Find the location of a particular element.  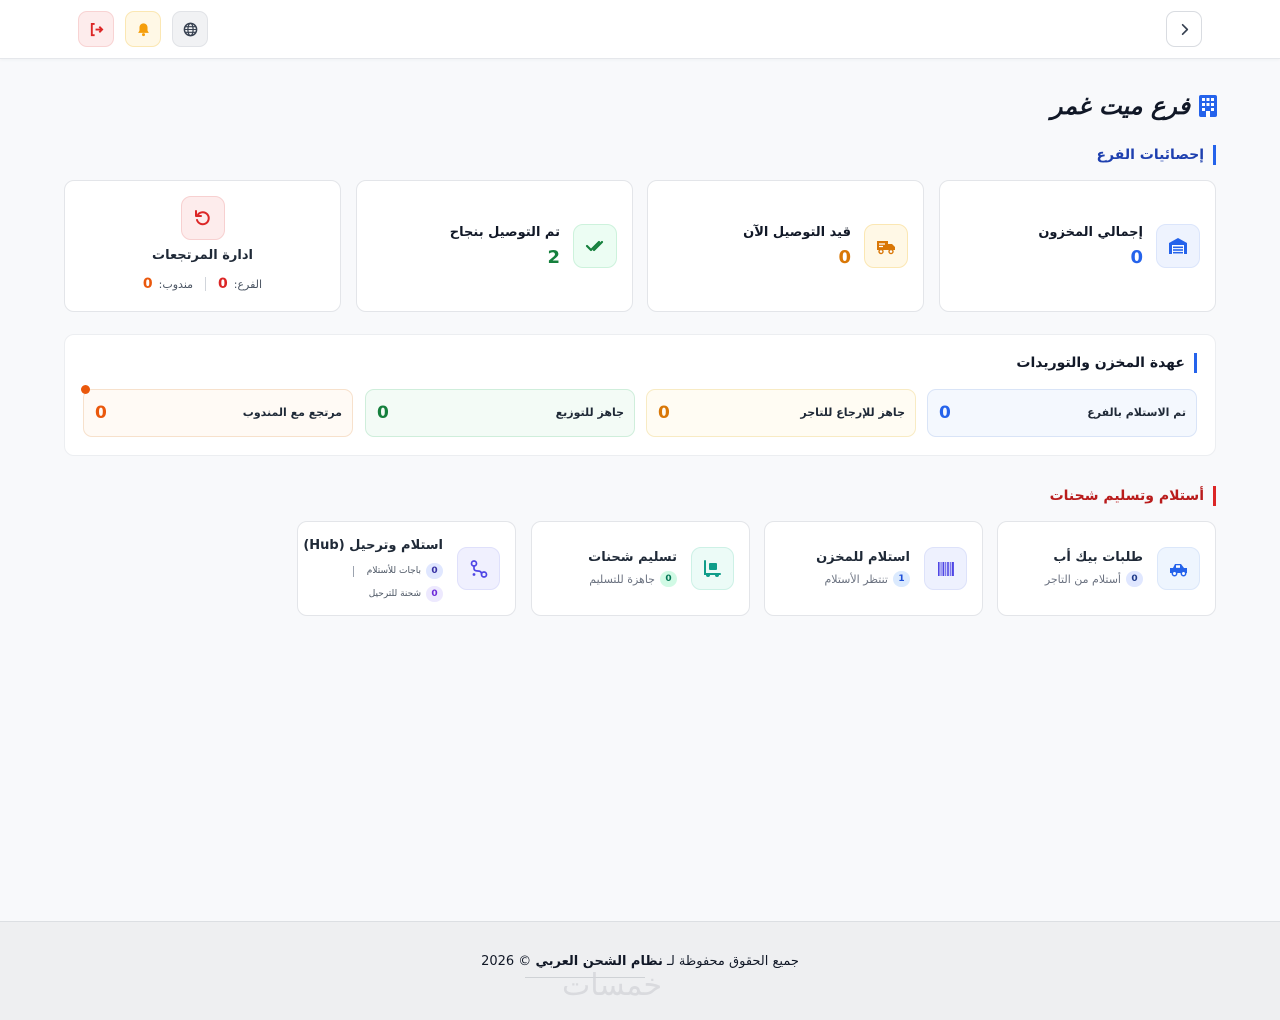

stat-card-inventory: إجمالي المخزون 0 is located at coordinates (1077, 246).